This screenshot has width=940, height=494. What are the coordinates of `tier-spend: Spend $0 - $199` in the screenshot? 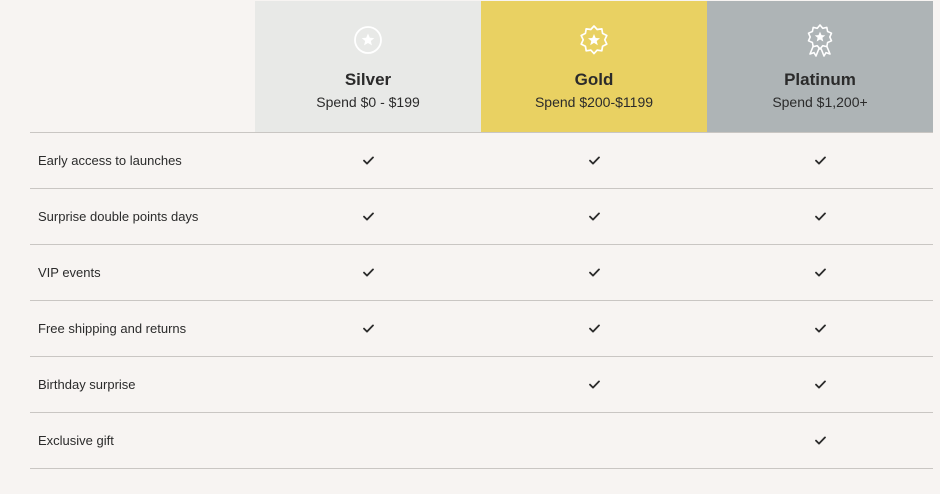 It's located at (368, 102).